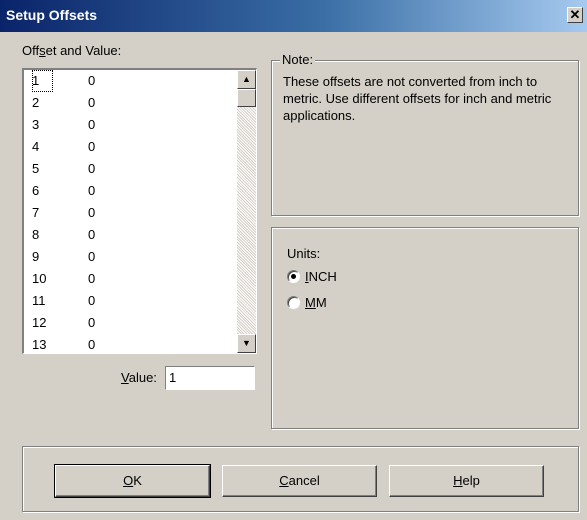 The image size is (587, 520). Describe the element at coordinates (128, 125) in the screenshot. I see `offset-list-item: 30` at that location.